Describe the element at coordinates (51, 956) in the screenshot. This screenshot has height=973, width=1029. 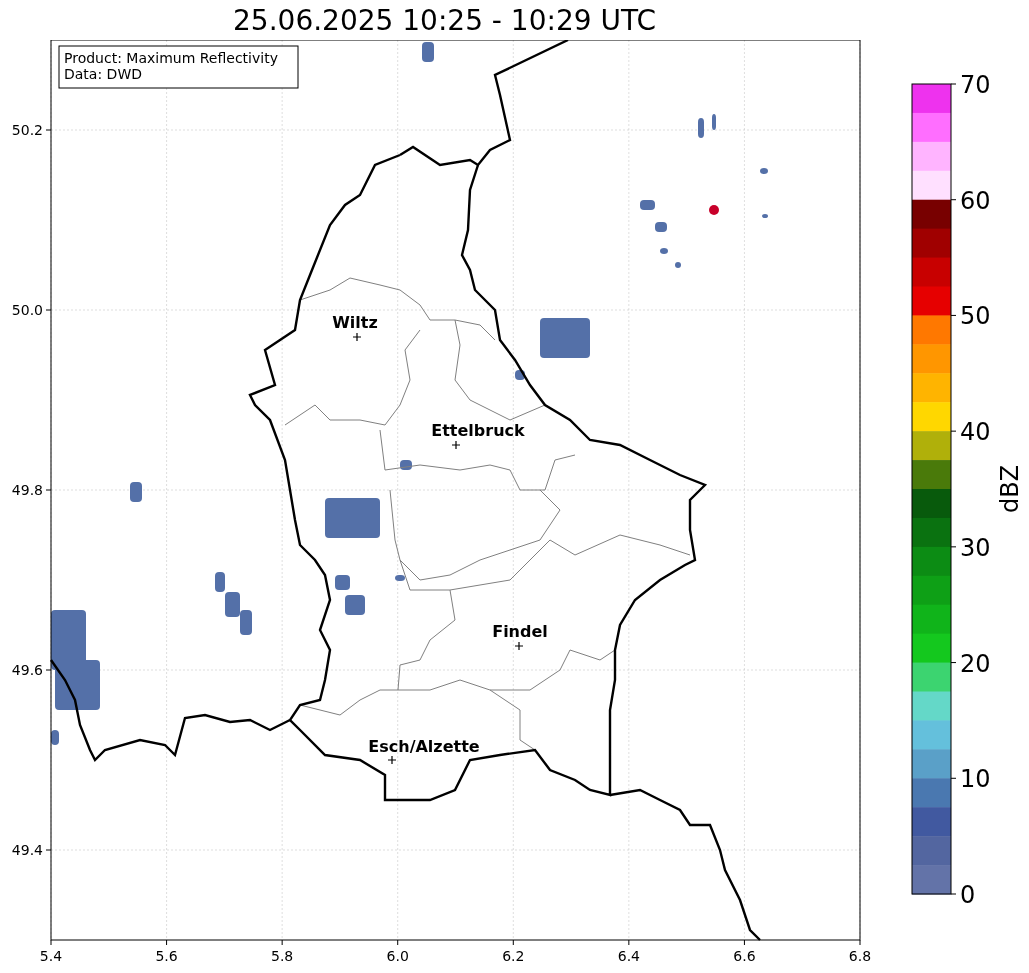
I see `x-tick-label: 5.4` at that location.